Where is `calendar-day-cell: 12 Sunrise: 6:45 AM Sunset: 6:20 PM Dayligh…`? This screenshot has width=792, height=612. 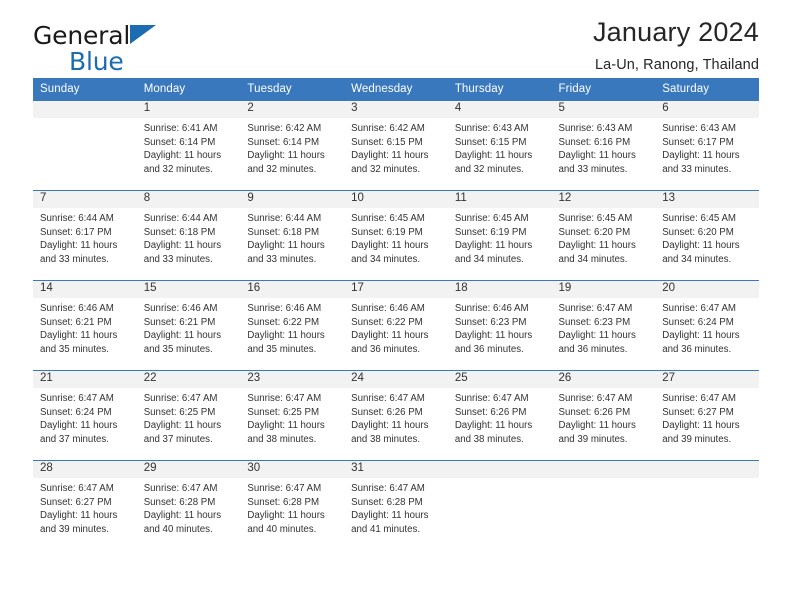 calendar-day-cell: 12 Sunrise: 6:45 AM Sunset: 6:20 PM Dayligh… is located at coordinates (603, 235).